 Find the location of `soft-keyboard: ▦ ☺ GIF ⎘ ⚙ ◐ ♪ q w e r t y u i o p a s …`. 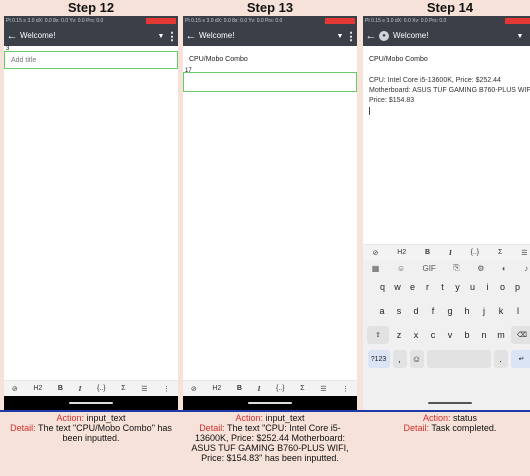

soft-keyboard: ▦ ☺ GIF ⎘ ⚙ ◐ ♪ q w e r t y u i o p a s … is located at coordinates (446, 335).